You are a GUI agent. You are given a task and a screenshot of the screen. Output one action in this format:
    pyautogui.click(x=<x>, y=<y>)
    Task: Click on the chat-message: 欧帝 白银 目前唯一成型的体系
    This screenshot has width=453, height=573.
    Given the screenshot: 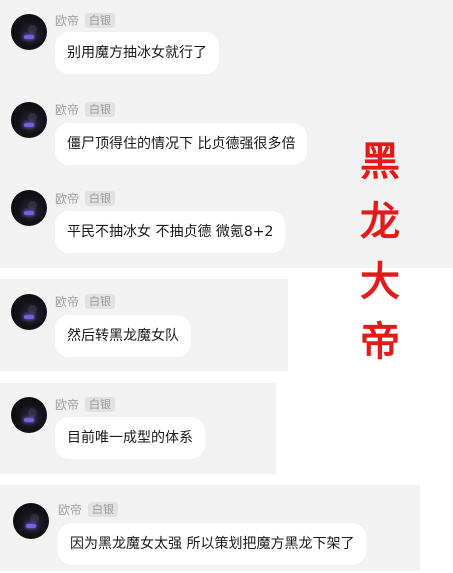 What is the action you would take?
    pyautogui.click(x=138, y=428)
    